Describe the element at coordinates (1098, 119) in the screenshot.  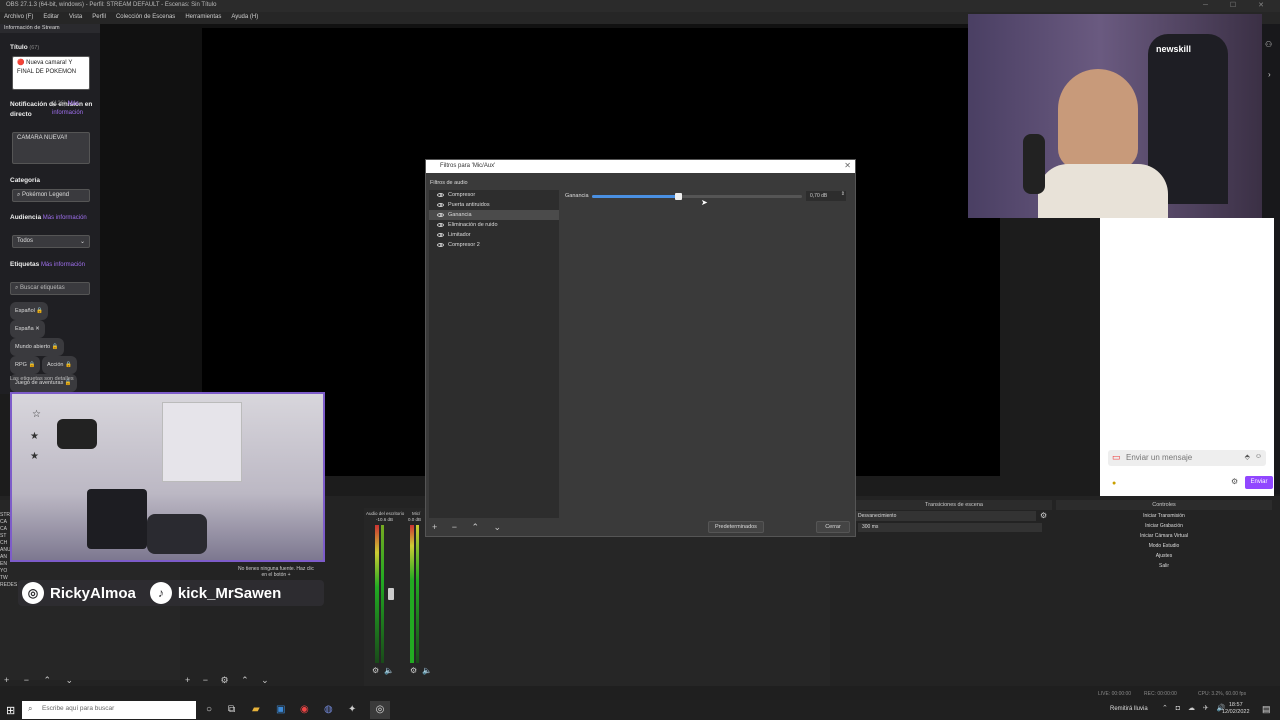
I see `streamer-face` at that location.